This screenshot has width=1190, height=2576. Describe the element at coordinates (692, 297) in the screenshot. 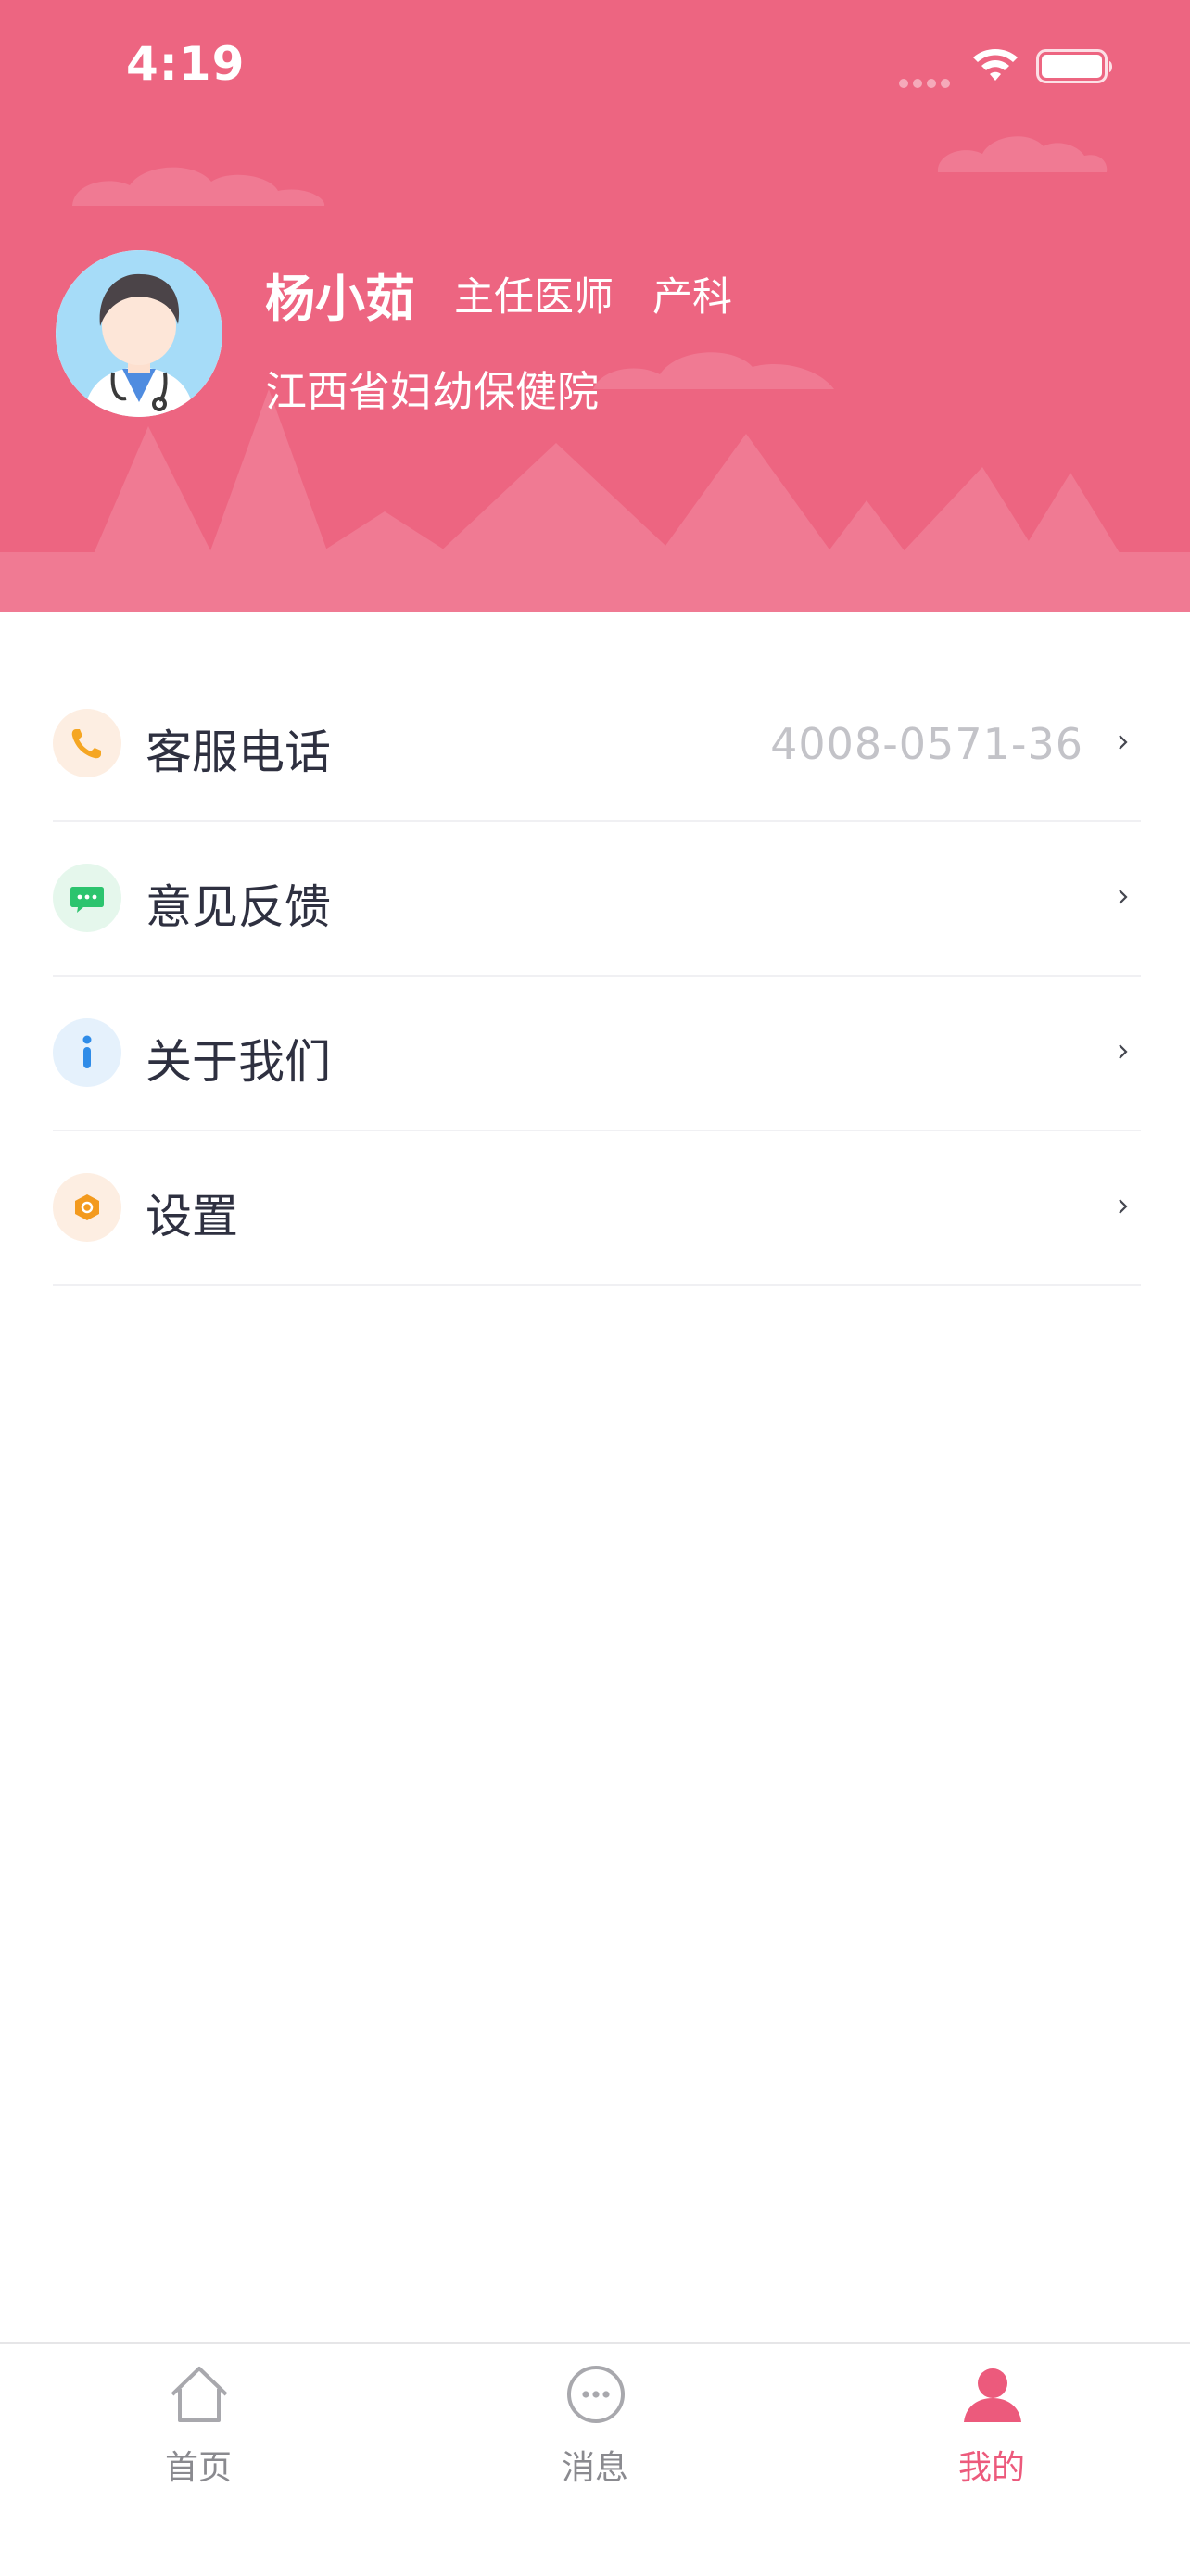

I see `doctor-department: 产科` at that location.